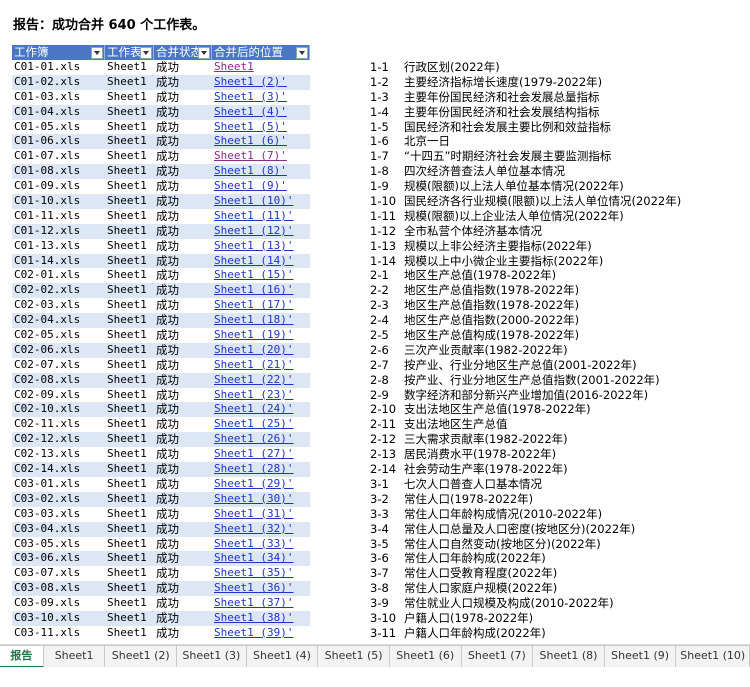 This screenshot has height=687, width=750. Describe the element at coordinates (250, 81) in the screenshot. I see `sheet-link: Sheet1 (2)'` at that location.